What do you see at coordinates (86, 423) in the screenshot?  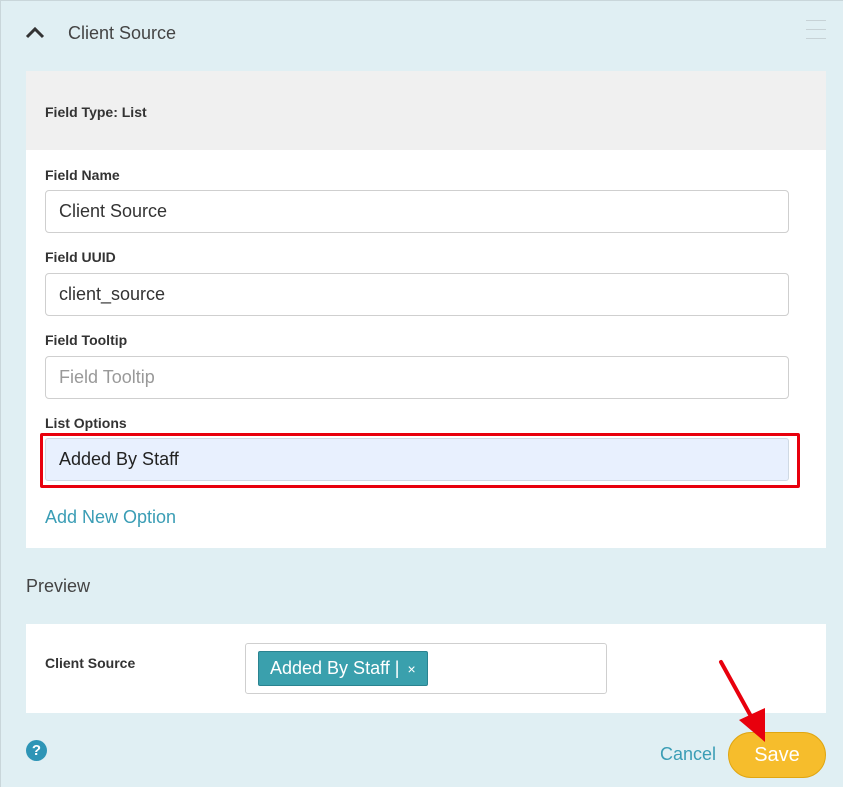 I see `list-options-label: List Options` at bounding box center [86, 423].